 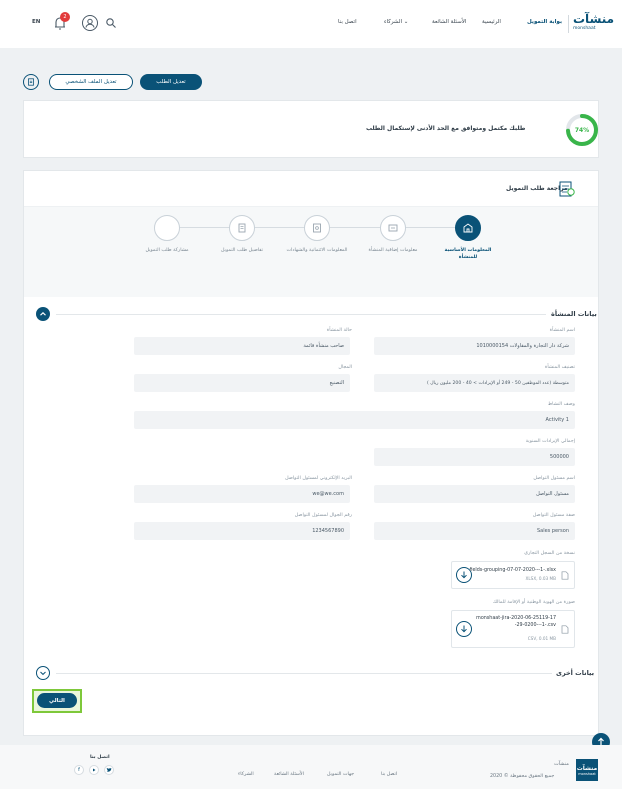 What do you see at coordinates (100, 757) in the screenshot?
I see `footer-contact-title: اتصل بنا` at bounding box center [100, 757].